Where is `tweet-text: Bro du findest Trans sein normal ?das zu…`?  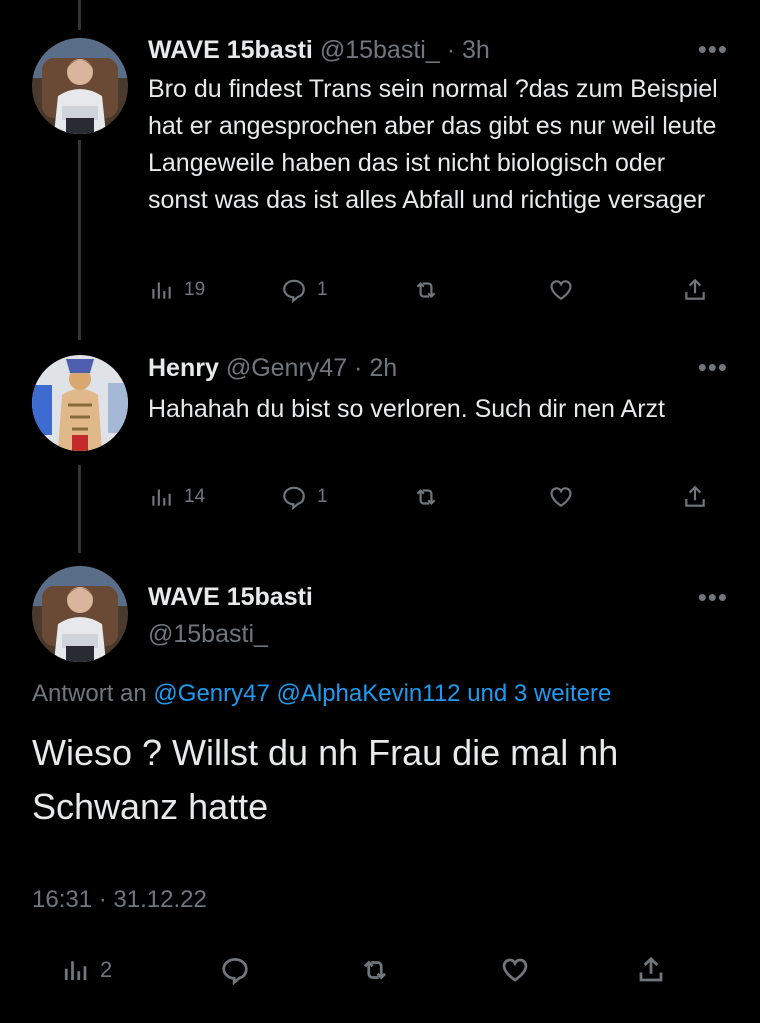 tweet-text: Bro du findest Trans sein normal ?das zu… is located at coordinates (433, 144).